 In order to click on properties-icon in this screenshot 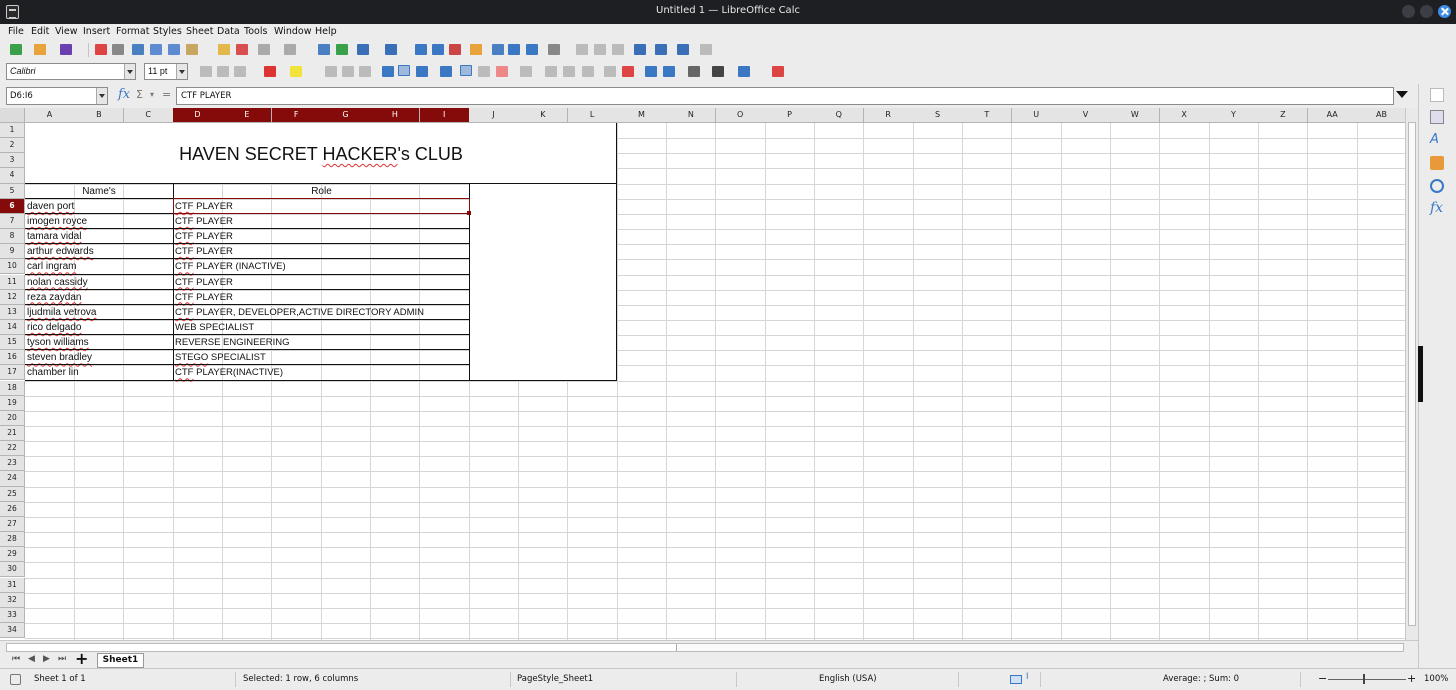, I will do `click(1437, 117)`.